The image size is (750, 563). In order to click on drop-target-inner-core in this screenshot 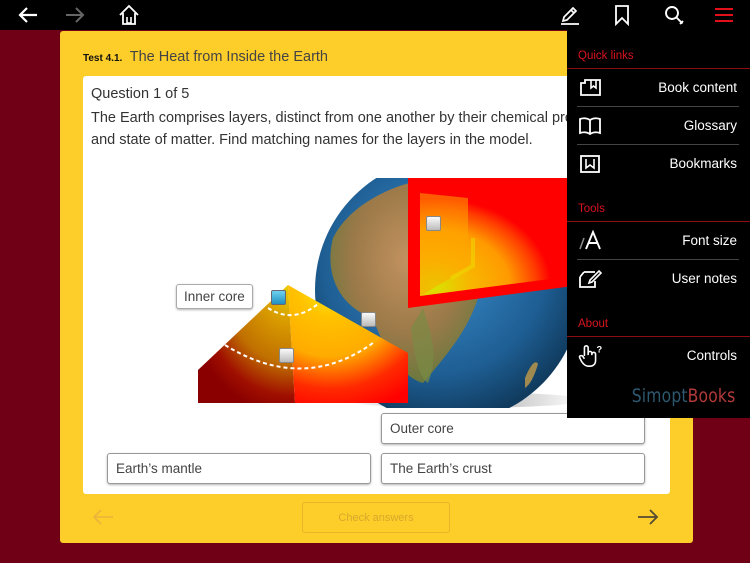, I will do `click(278, 297)`.